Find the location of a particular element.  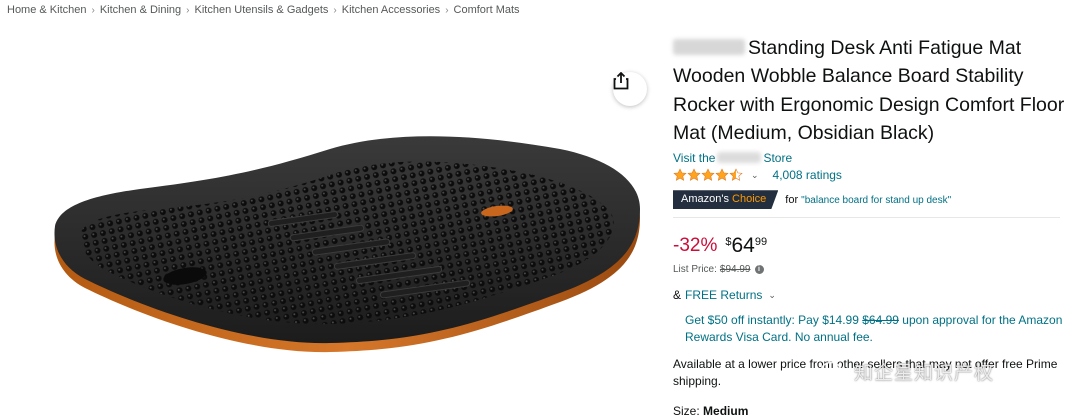

amazons-choice-badge: Amazon's Choice is located at coordinates (725, 199).